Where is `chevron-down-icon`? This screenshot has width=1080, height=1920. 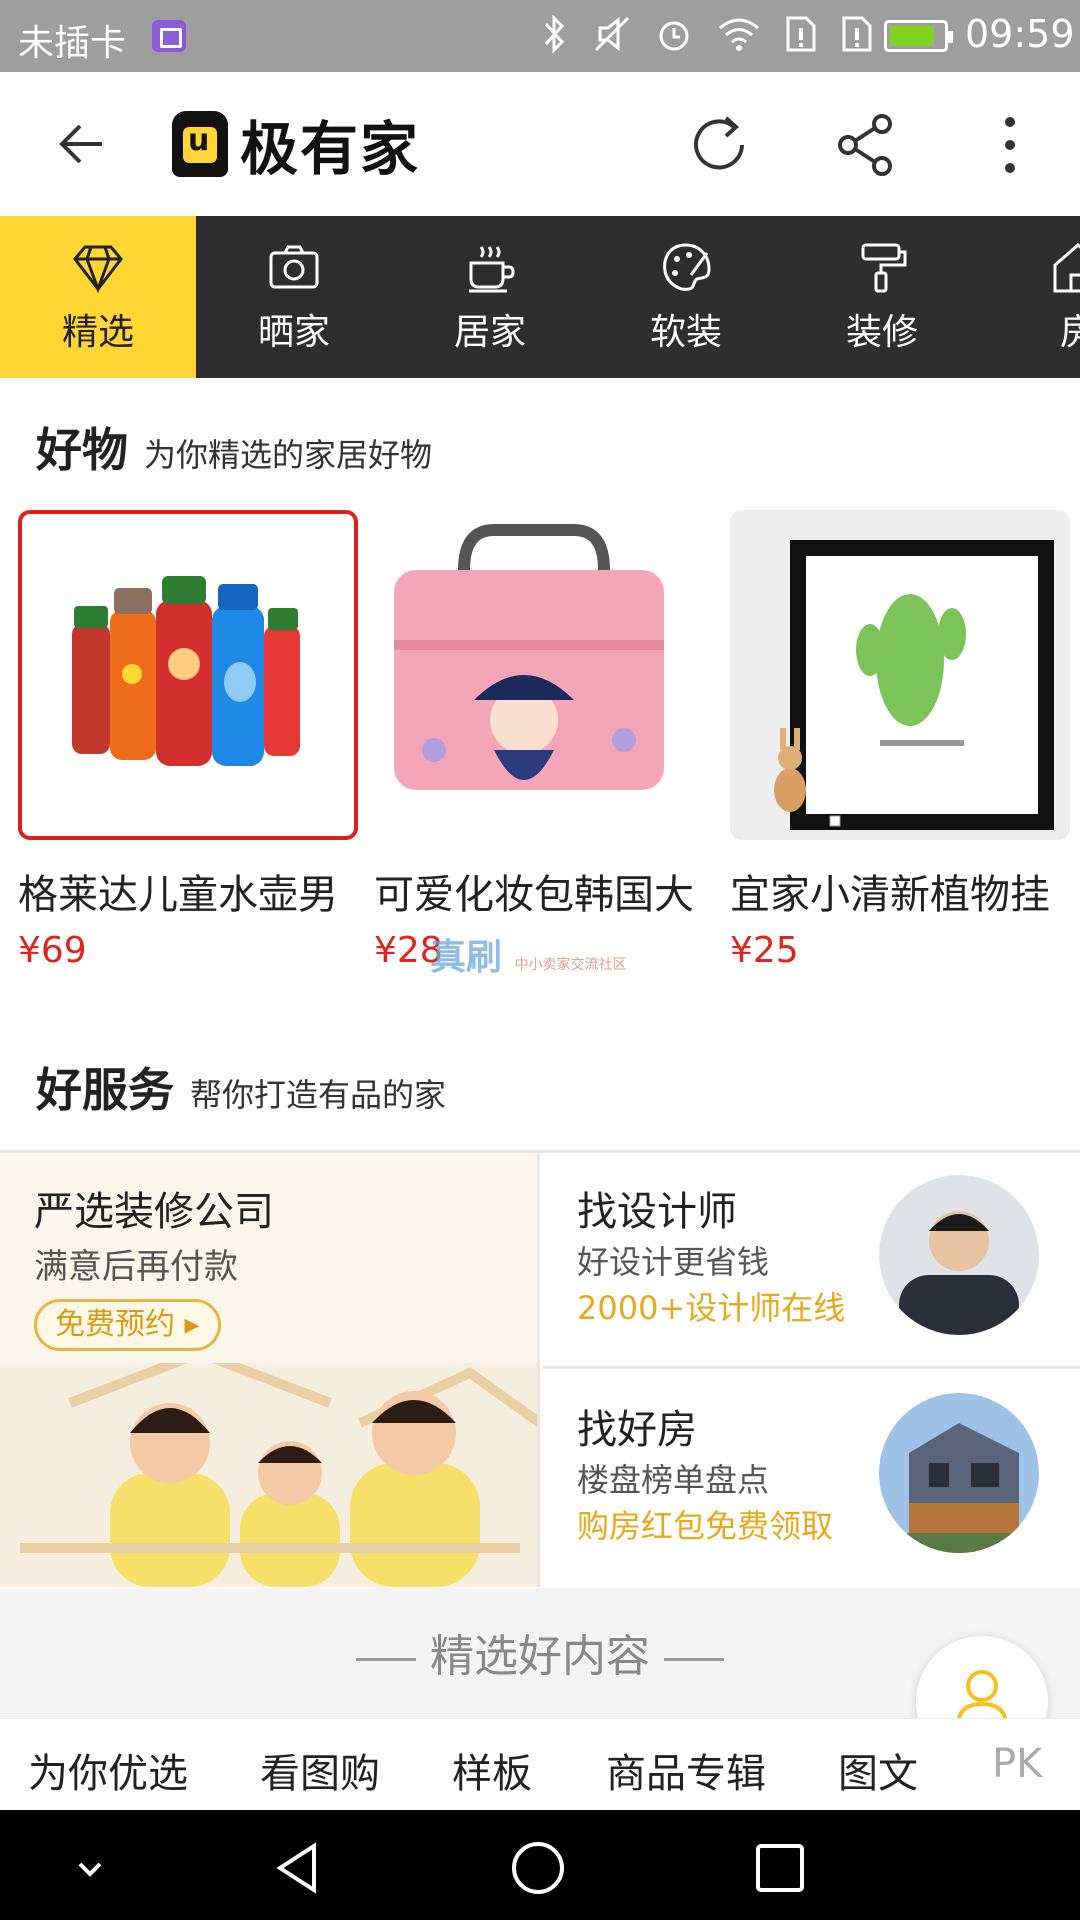
chevron-down-icon is located at coordinates (90, 1868).